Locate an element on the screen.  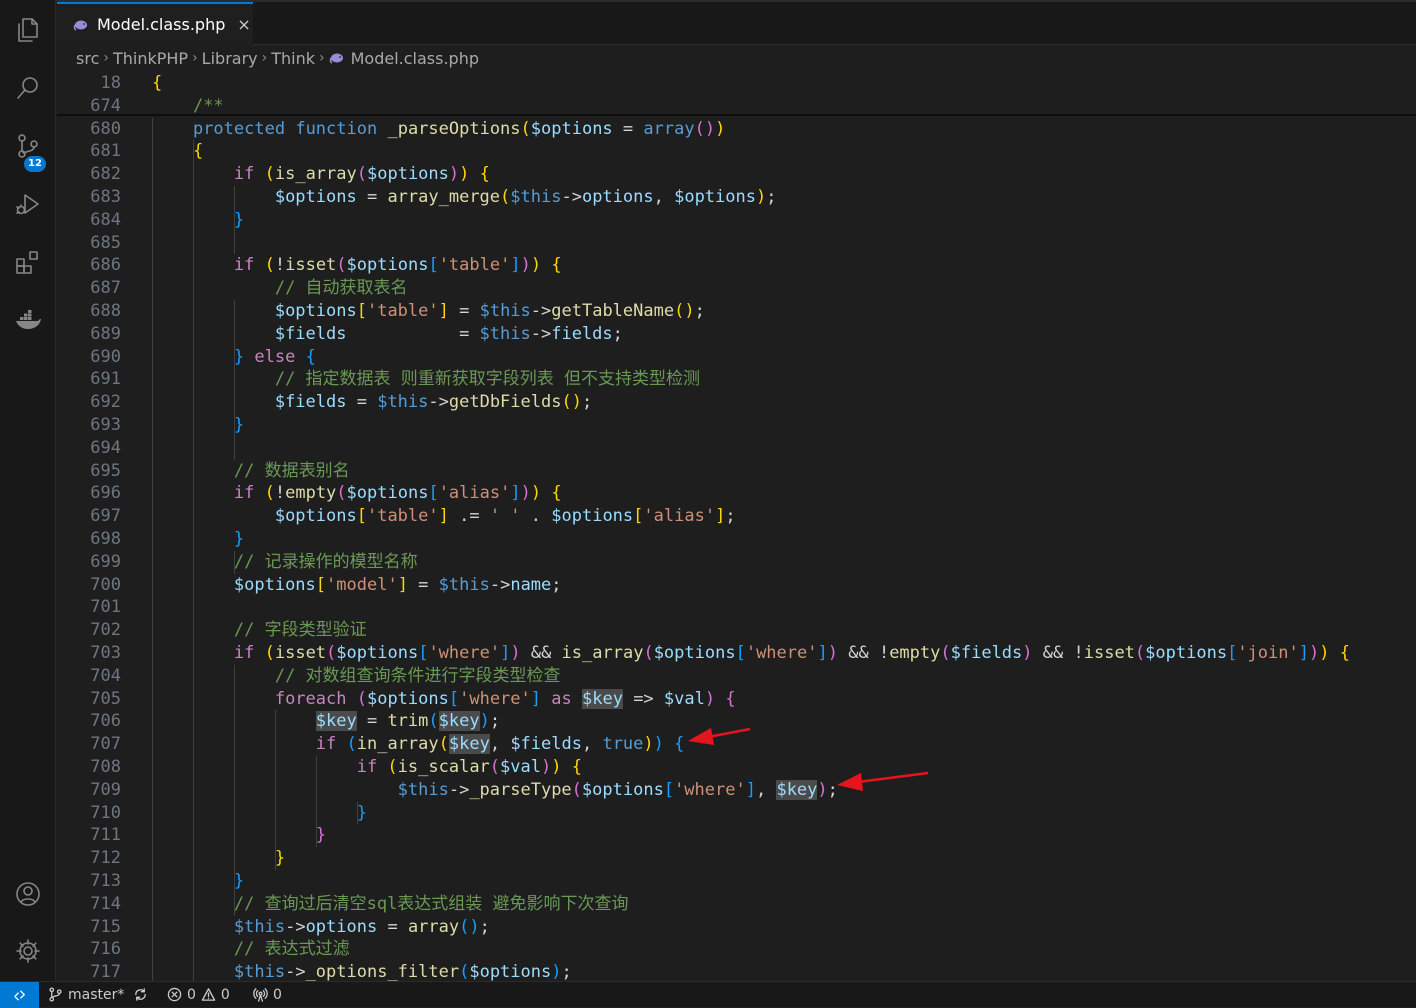
code-line: 699 // 记录操作的模型名称 is located at coordinates (736, 562).